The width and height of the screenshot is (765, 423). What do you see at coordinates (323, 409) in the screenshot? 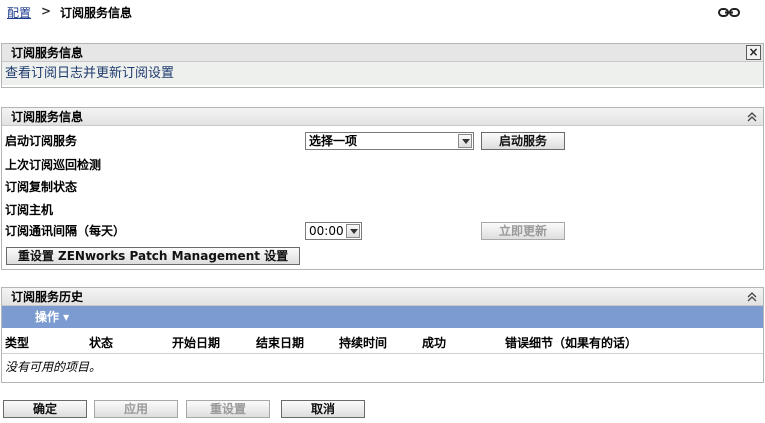
I see `cancel-button: 取消` at bounding box center [323, 409].